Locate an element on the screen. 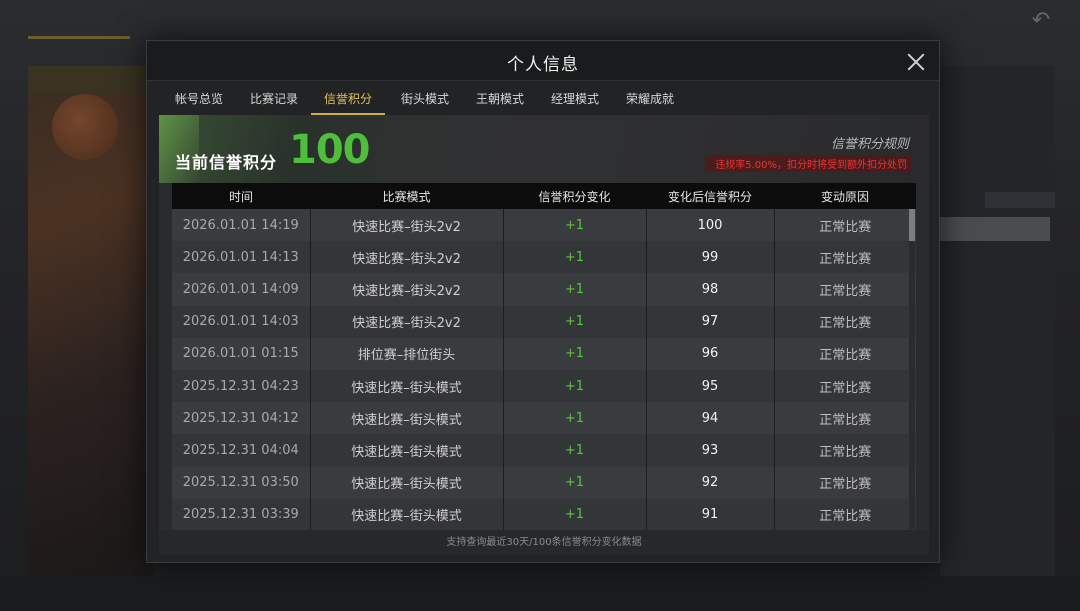 The width and height of the screenshot is (1080, 611). table-row: 2026.01.01 01:15 排位赛–排位街头 +1 96 正常比赛 is located at coordinates (544, 353).